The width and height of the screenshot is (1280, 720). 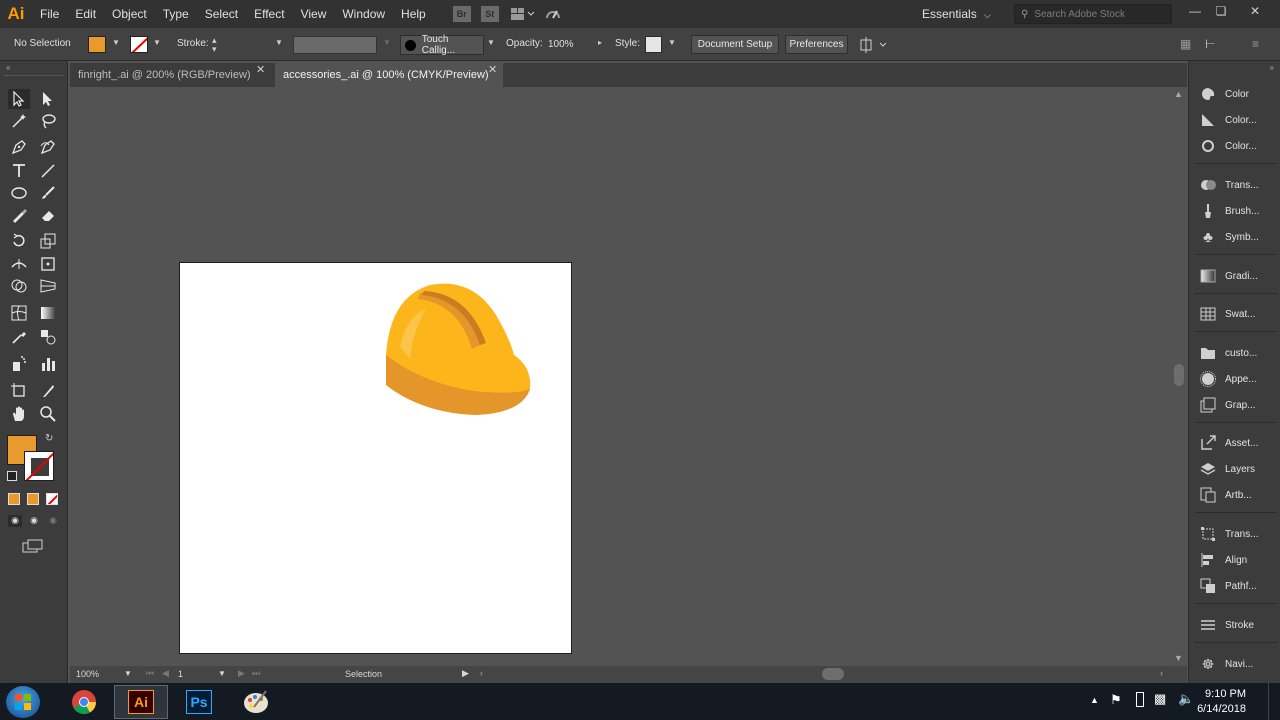 What do you see at coordinates (12, 476) in the screenshot?
I see `default-colors-icon` at bounding box center [12, 476].